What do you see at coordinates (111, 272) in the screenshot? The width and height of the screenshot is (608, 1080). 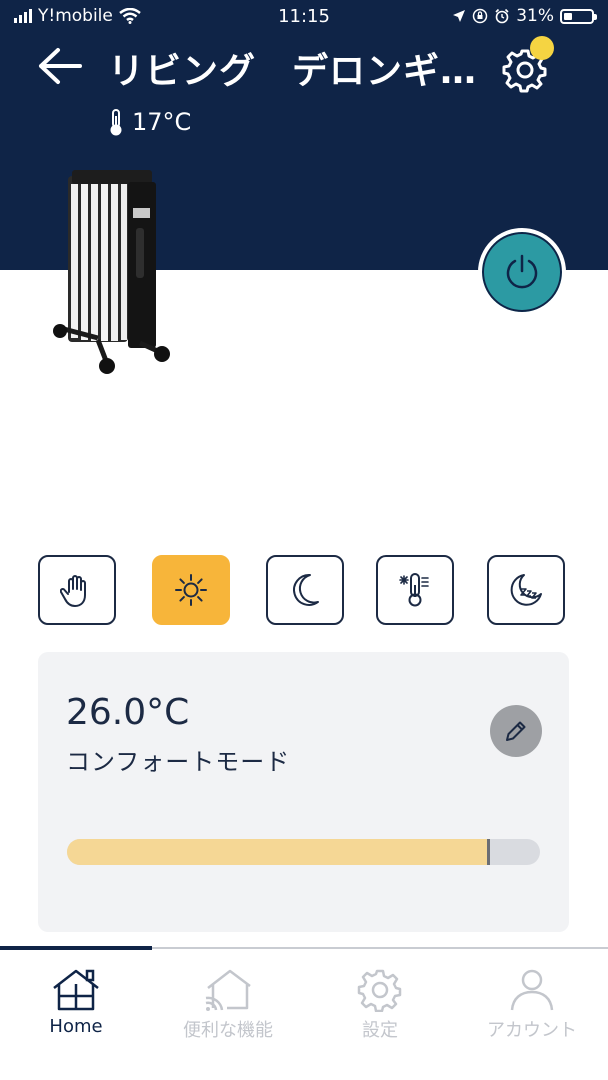 I see `heater-image` at bounding box center [111, 272].